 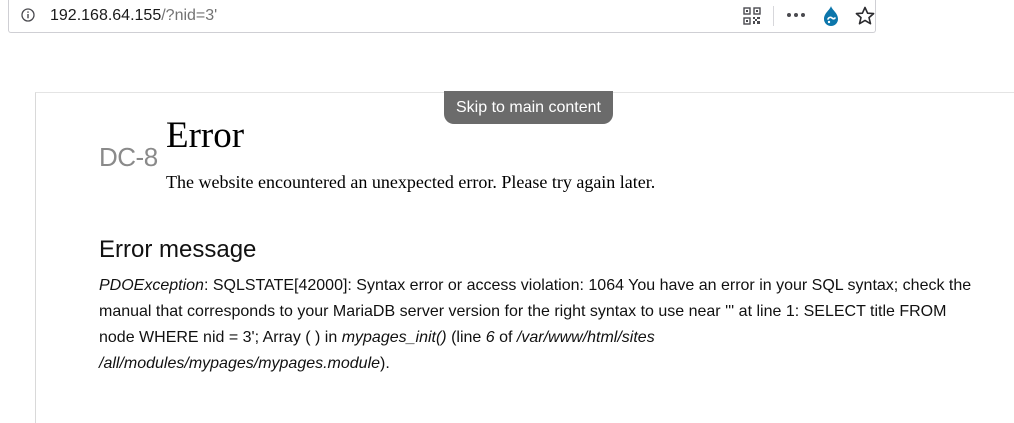 What do you see at coordinates (128, 157) in the screenshot?
I see `site-name: DC-8` at bounding box center [128, 157].